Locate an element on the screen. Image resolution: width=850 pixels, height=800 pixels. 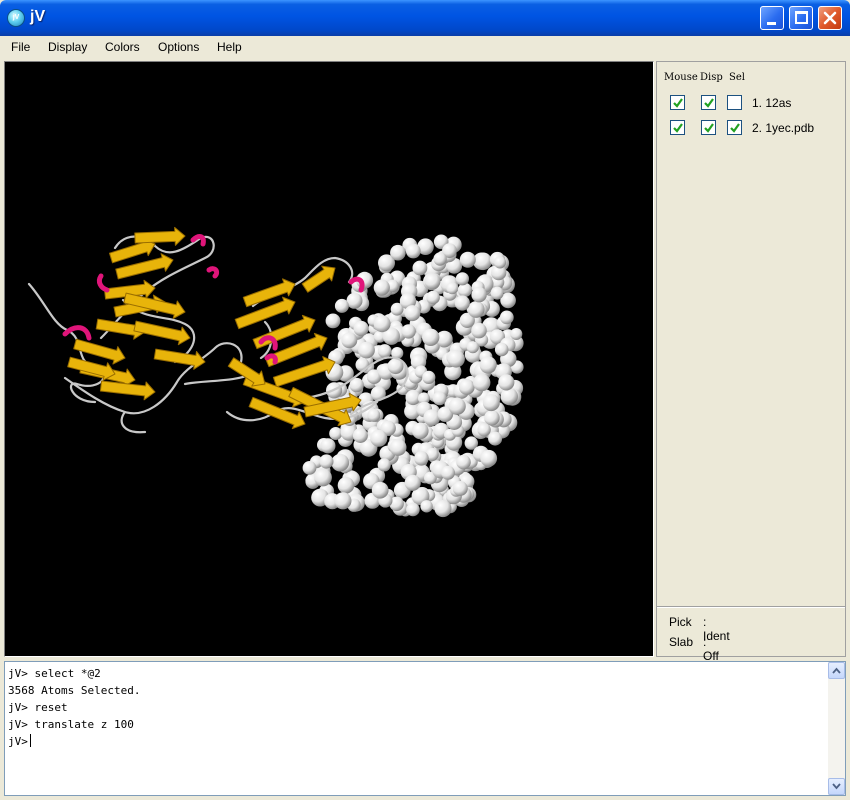
console-line: 3568 Atoms Selected. is located at coordinates (74, 690).